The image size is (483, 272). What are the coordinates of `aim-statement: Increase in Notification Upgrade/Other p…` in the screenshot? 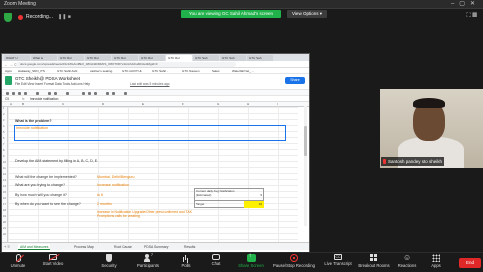 It's located at (147, 214).